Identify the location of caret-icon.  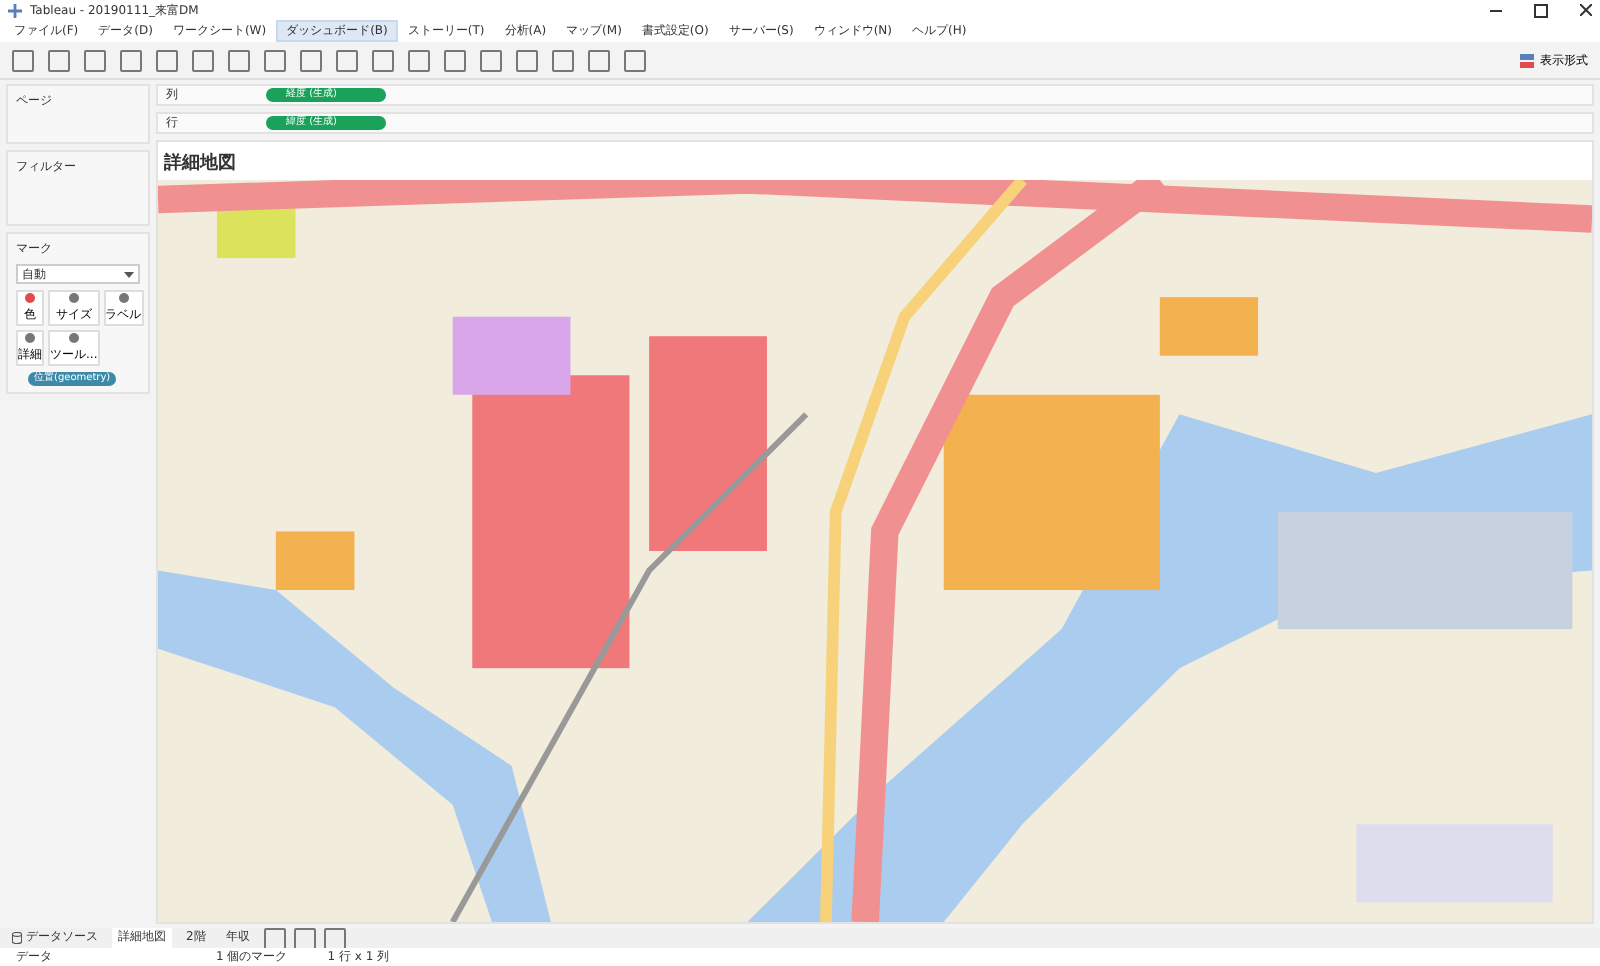
(129, 274).